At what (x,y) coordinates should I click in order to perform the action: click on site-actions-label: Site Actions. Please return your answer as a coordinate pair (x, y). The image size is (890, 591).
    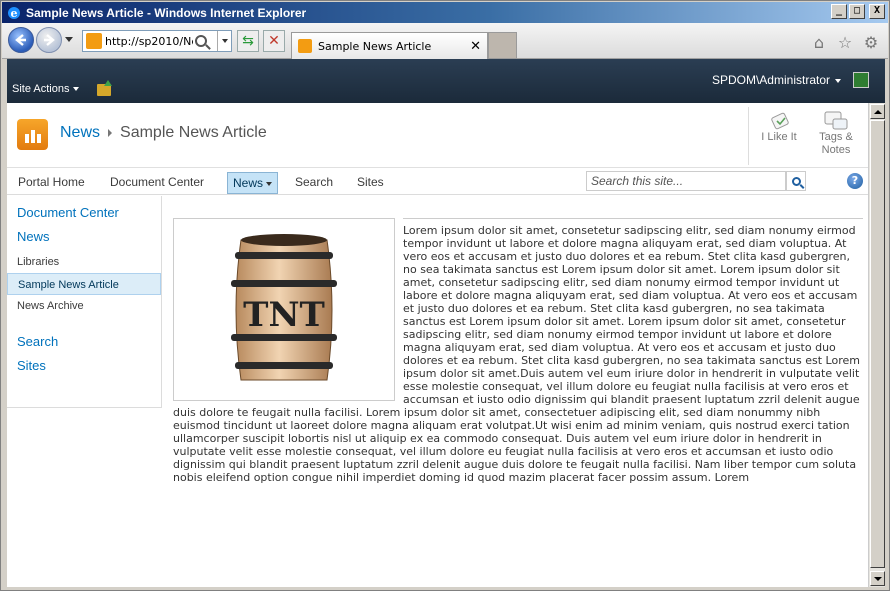
    Looking at the image, I should click on (41, 89).